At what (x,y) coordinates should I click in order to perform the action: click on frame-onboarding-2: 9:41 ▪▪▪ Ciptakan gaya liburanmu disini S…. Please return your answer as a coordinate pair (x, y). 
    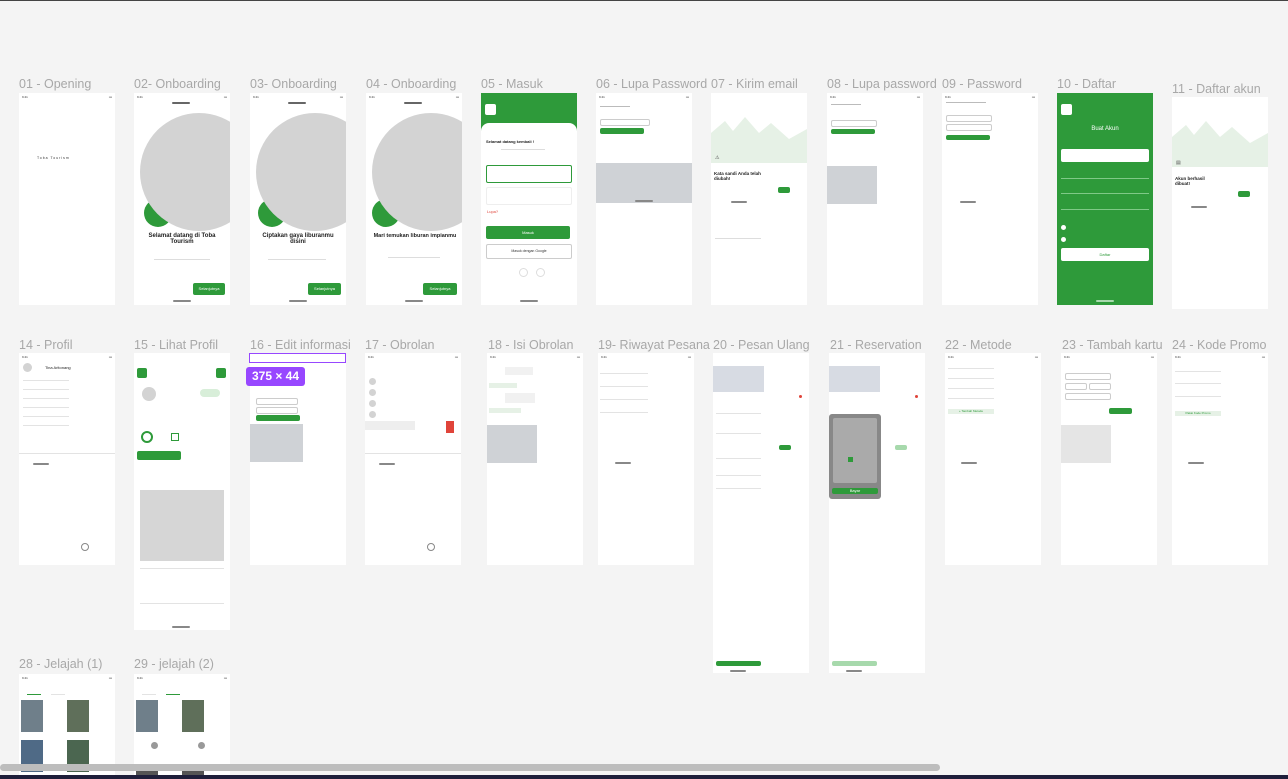
    Looking at the image, I should click on (298, 199).